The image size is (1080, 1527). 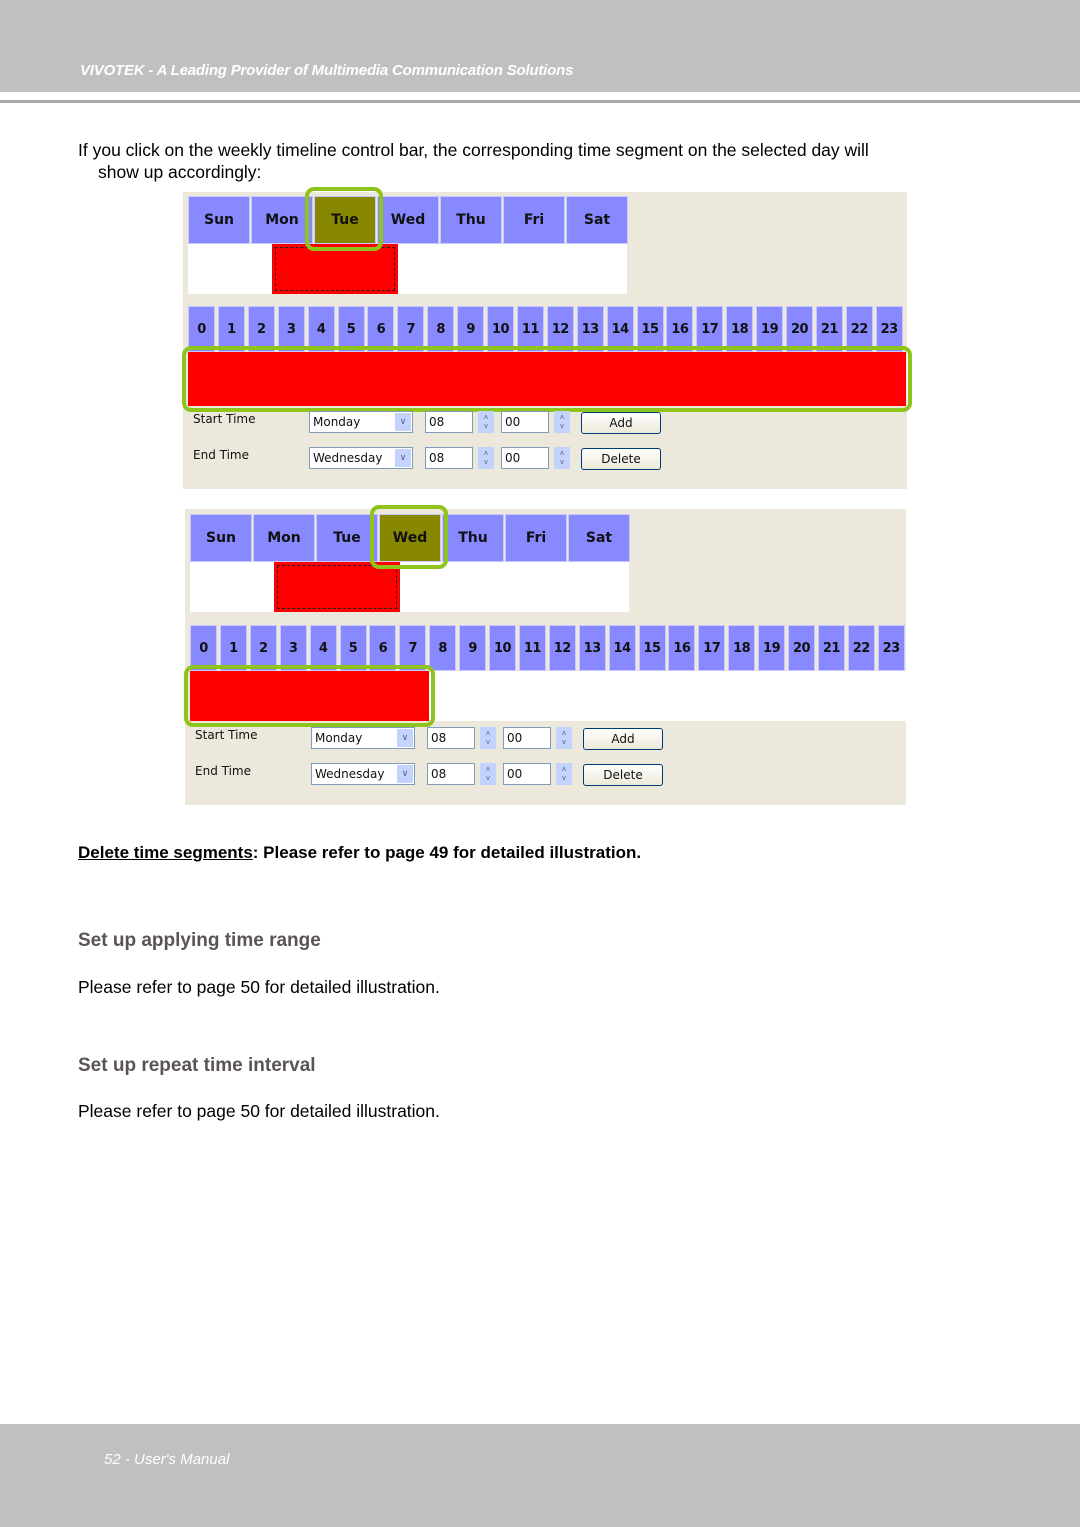 What do you see at coordinates (408, 220) in the screenshot?
I see `day-button-wed: Wed` at bounding box center [408, 220].